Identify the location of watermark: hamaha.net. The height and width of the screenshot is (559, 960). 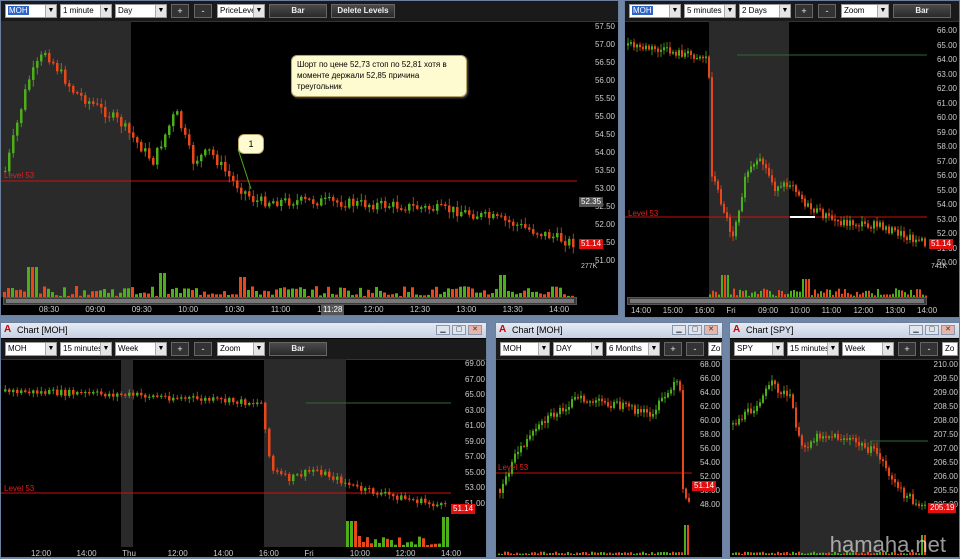
(887, 544).